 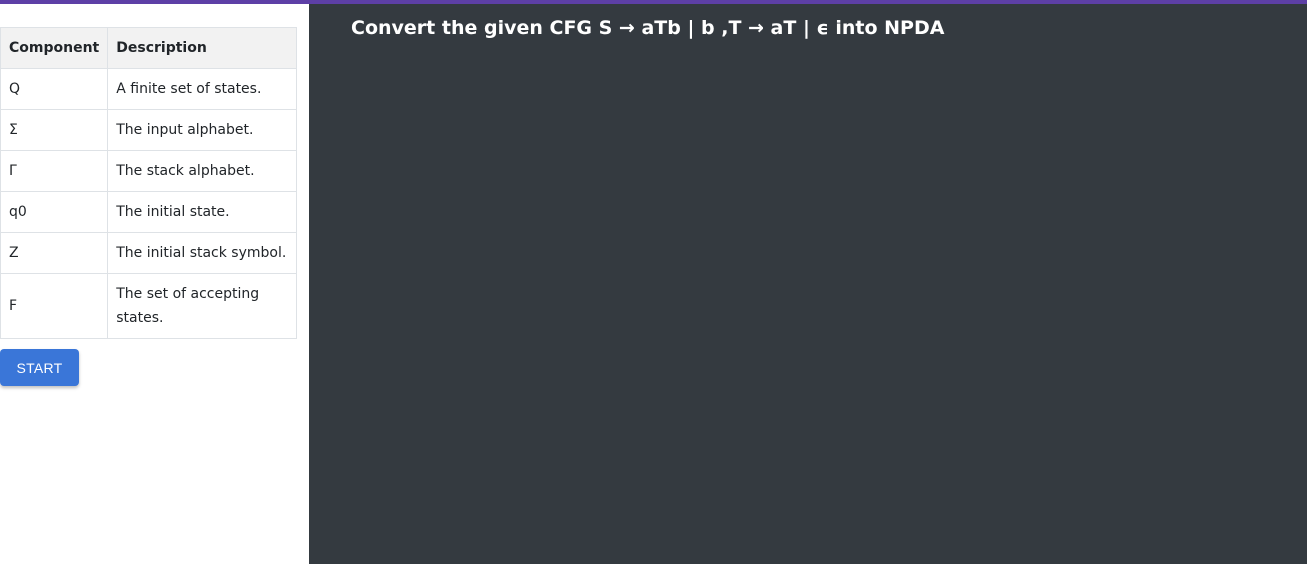 I want to click on description-cell: The input alphabet., so click(x=202, y=130).